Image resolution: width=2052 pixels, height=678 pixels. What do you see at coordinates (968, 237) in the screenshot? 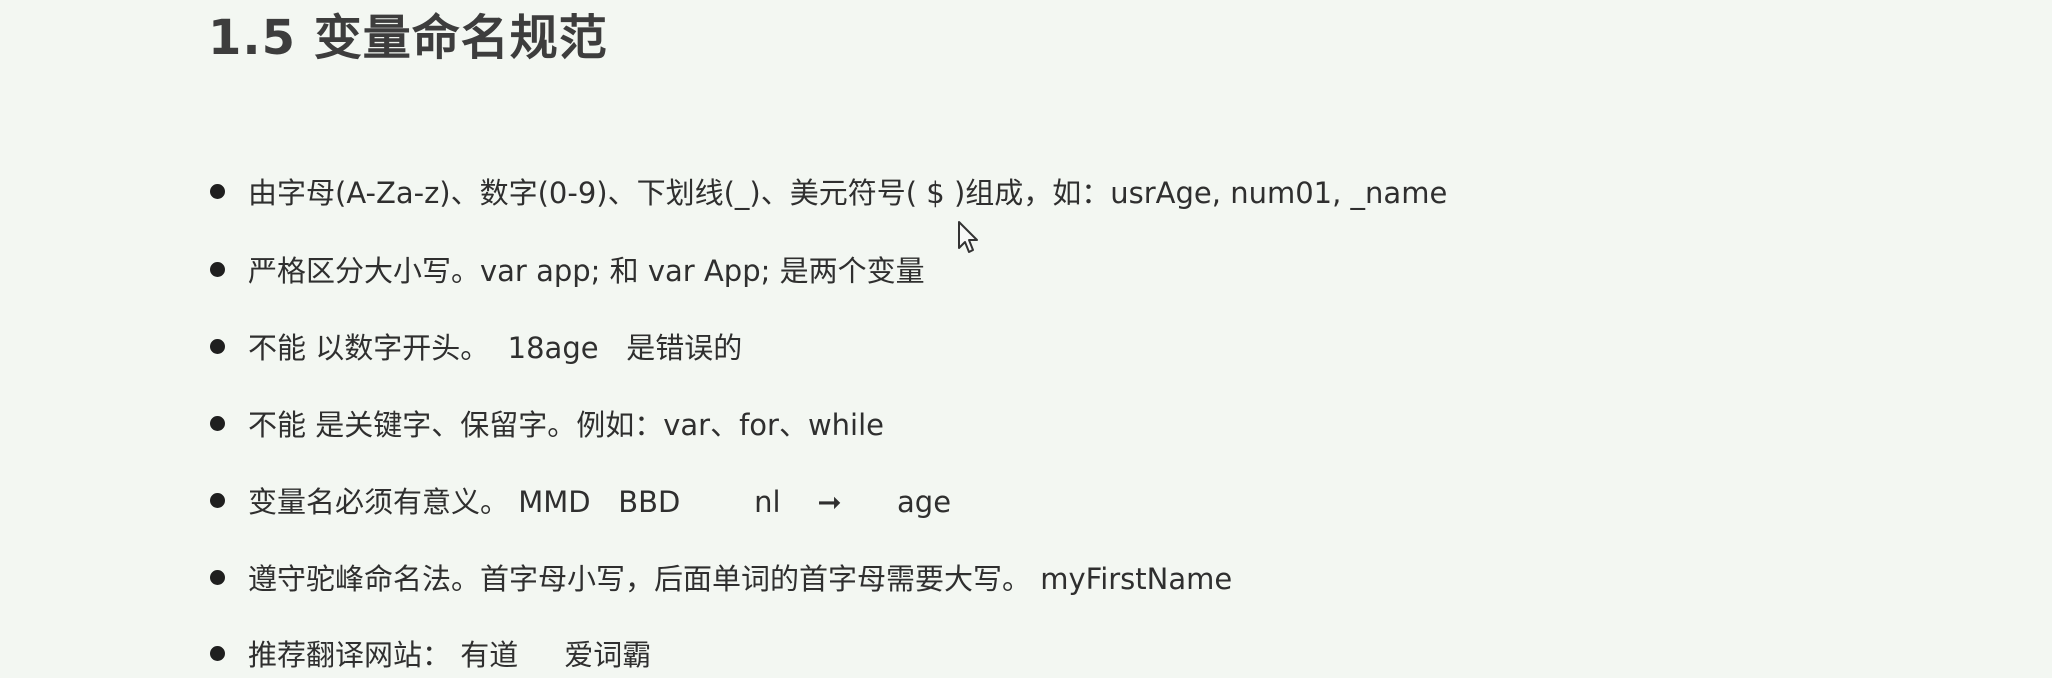
I see `mouse-pointer-icon` at bounding box center [968, 237].